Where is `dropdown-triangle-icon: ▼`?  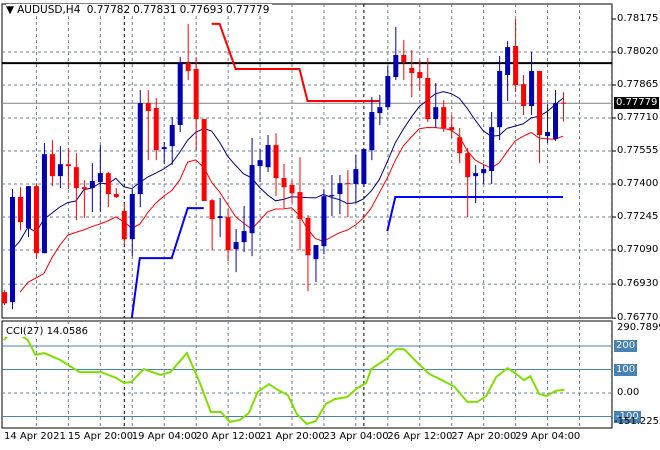 dropdown-triangle-icon: ▼ is located at coordinates (10, 10).